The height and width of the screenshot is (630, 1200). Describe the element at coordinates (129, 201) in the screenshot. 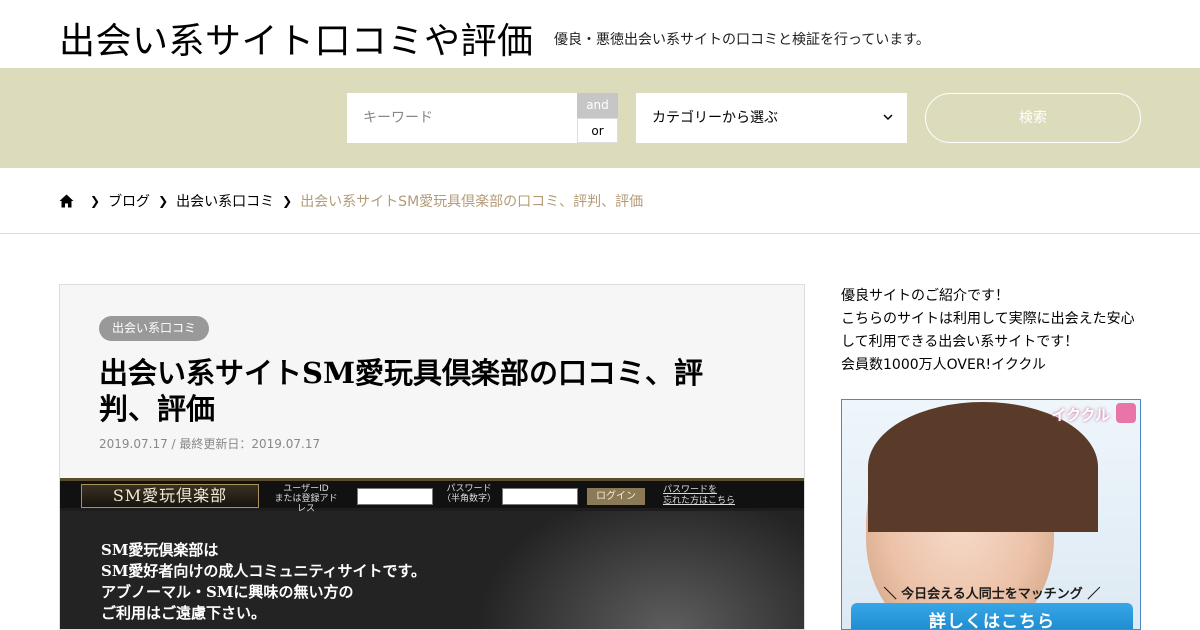

I see `breadcrumb-blog: ブログ` at that location.